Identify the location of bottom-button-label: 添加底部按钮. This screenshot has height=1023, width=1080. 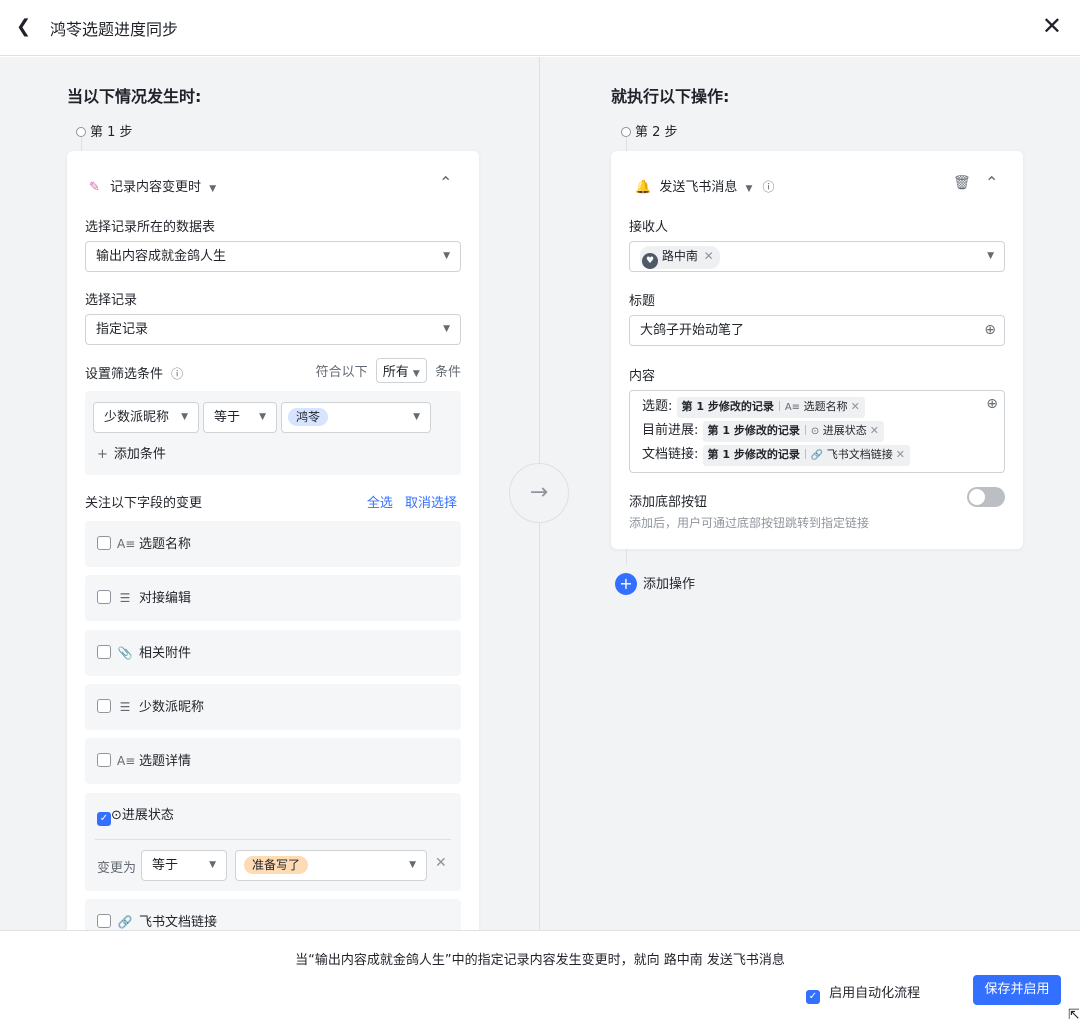
(668, 502).